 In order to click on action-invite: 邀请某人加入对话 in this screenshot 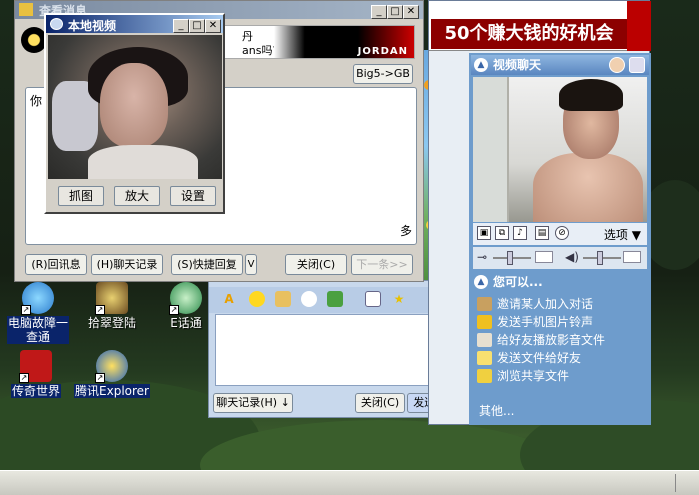, I will do `click(535, 304)`.